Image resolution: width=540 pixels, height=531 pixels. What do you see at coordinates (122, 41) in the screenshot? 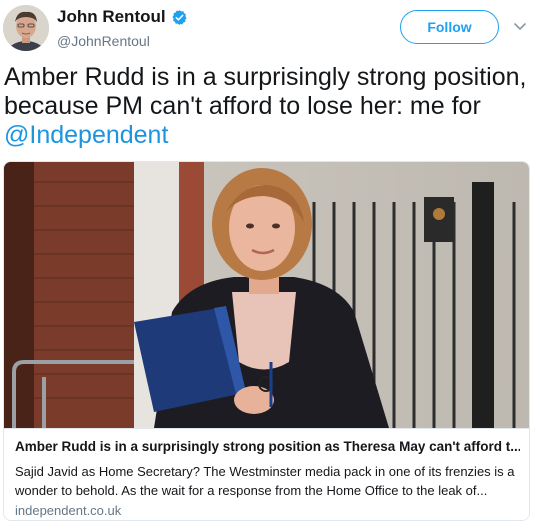
I see `author-handle: @JohnRentoul` at bounding box center [122, 41].